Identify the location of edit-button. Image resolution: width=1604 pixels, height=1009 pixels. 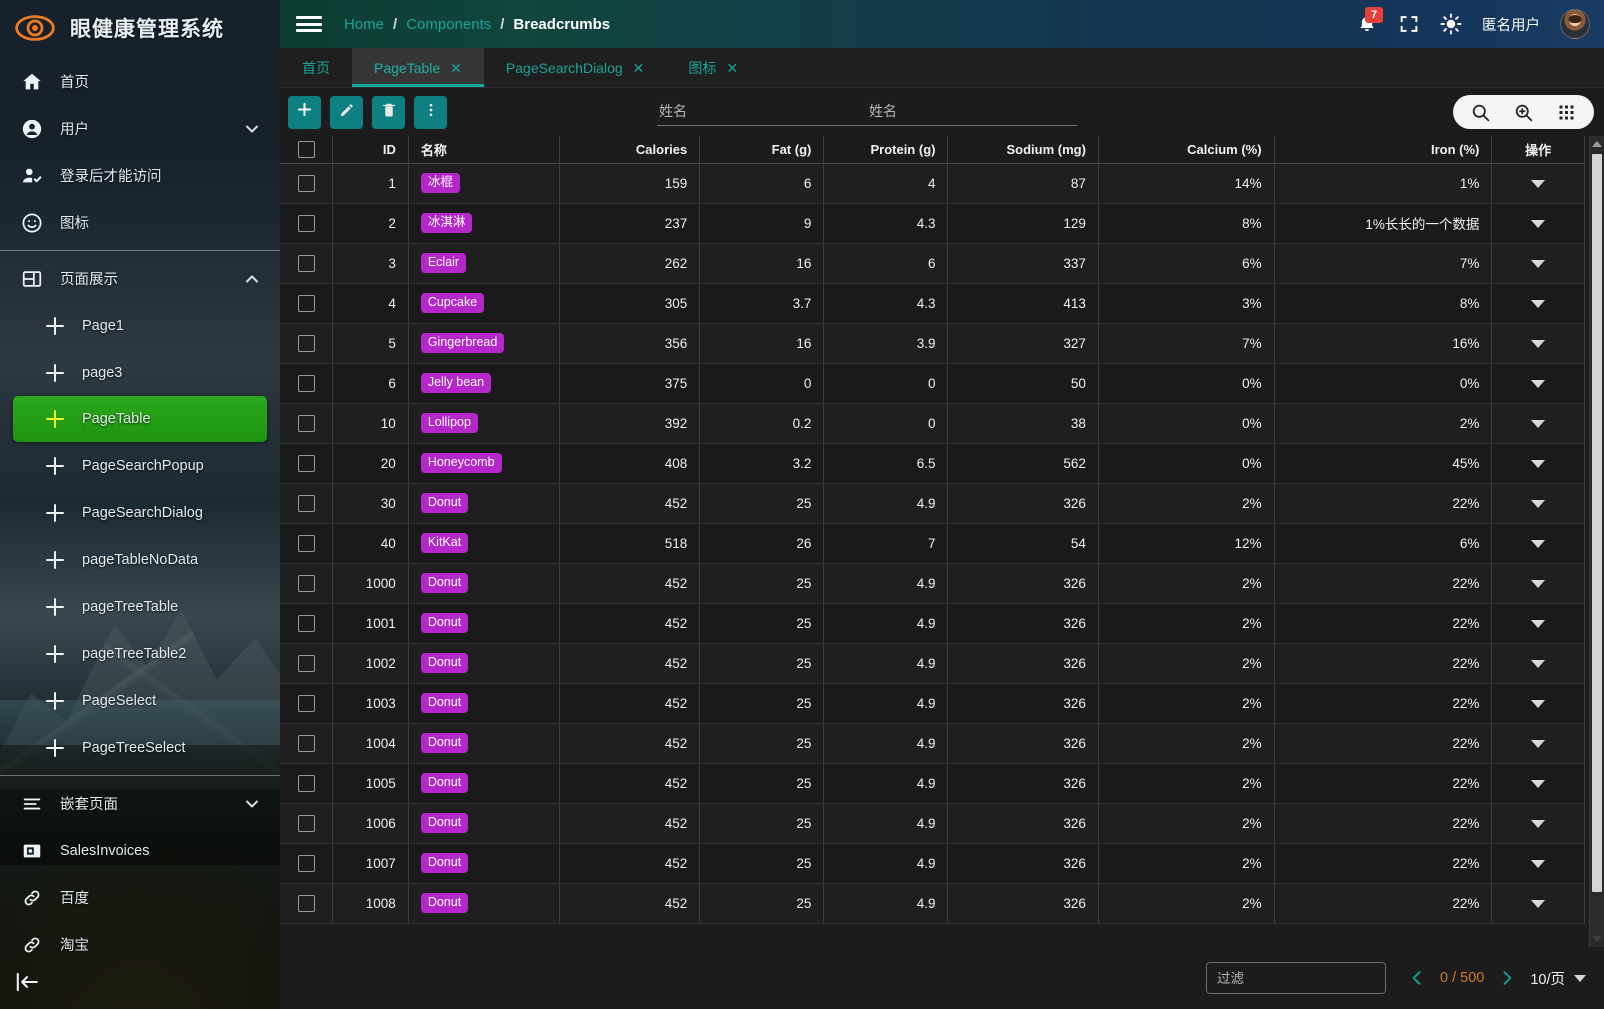
(346, 112).